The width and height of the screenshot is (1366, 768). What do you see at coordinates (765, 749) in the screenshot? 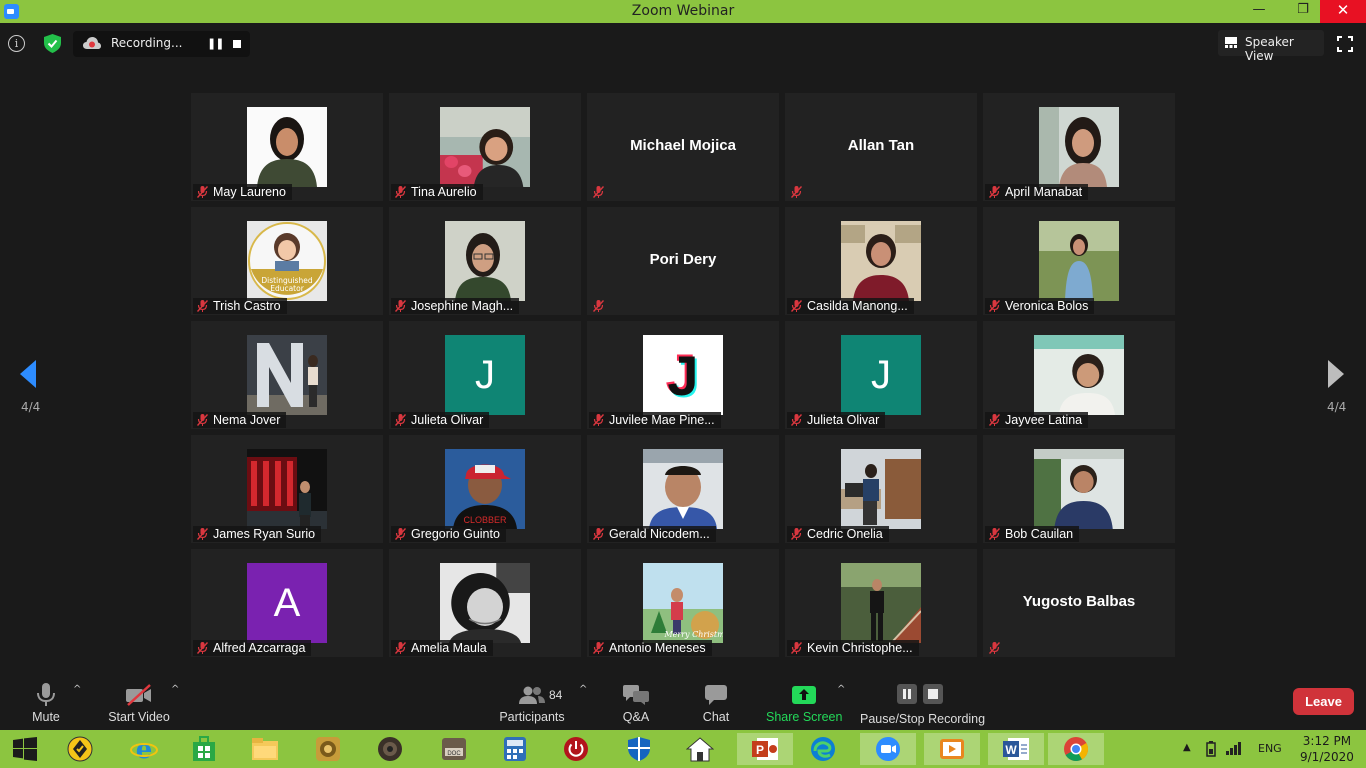
I see `powerpoint-icon: P` at bounding box center [765, 749].